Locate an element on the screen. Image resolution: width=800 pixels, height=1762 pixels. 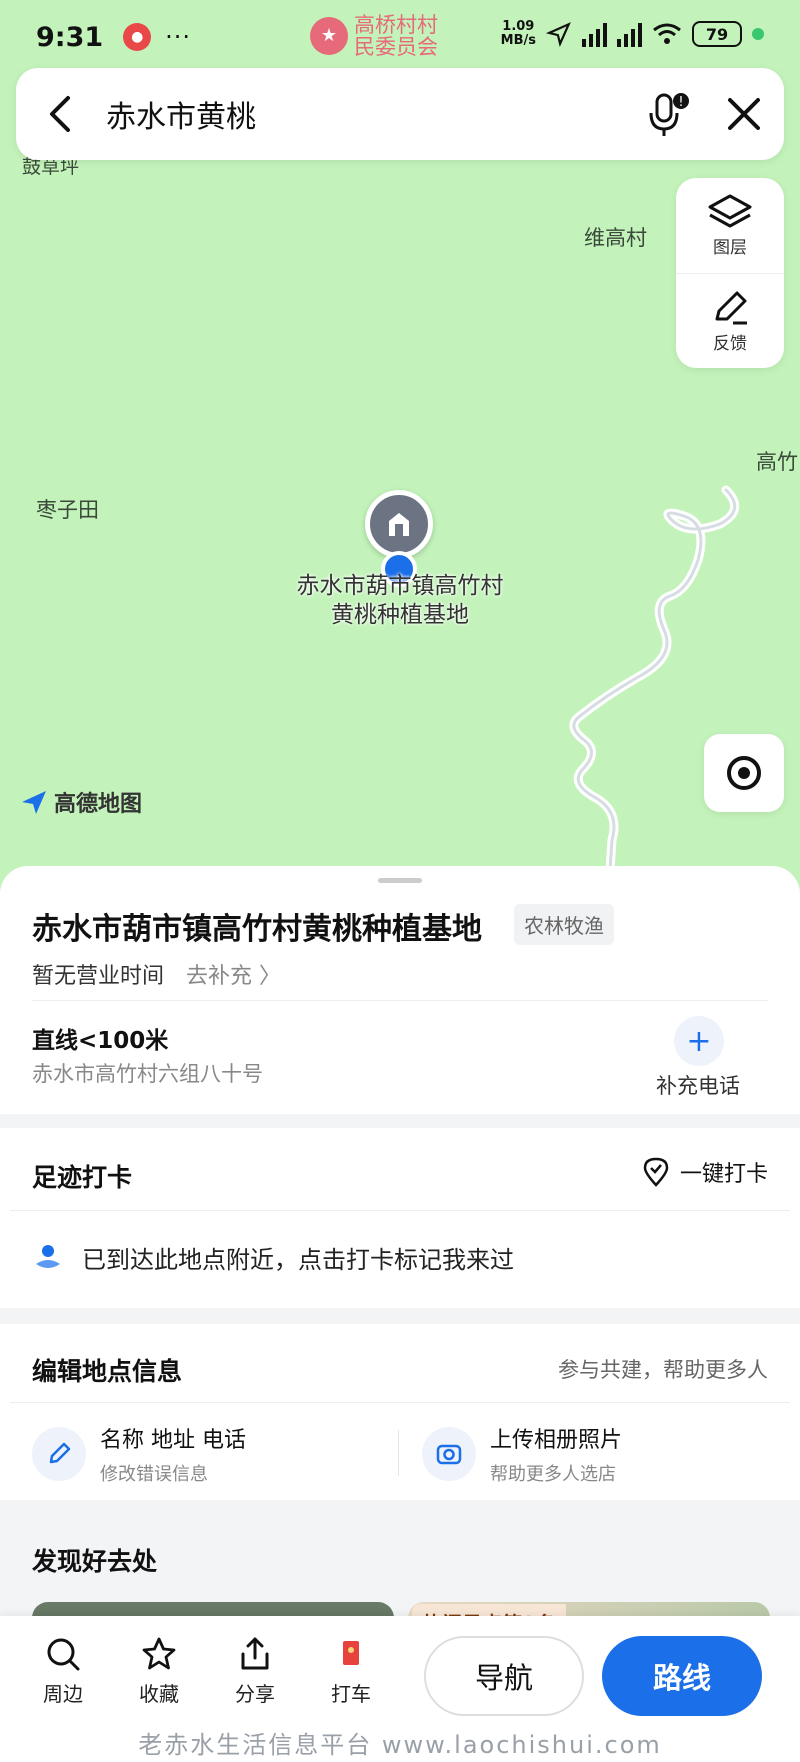
footprint-icon is located at coordinates (48, 1256).